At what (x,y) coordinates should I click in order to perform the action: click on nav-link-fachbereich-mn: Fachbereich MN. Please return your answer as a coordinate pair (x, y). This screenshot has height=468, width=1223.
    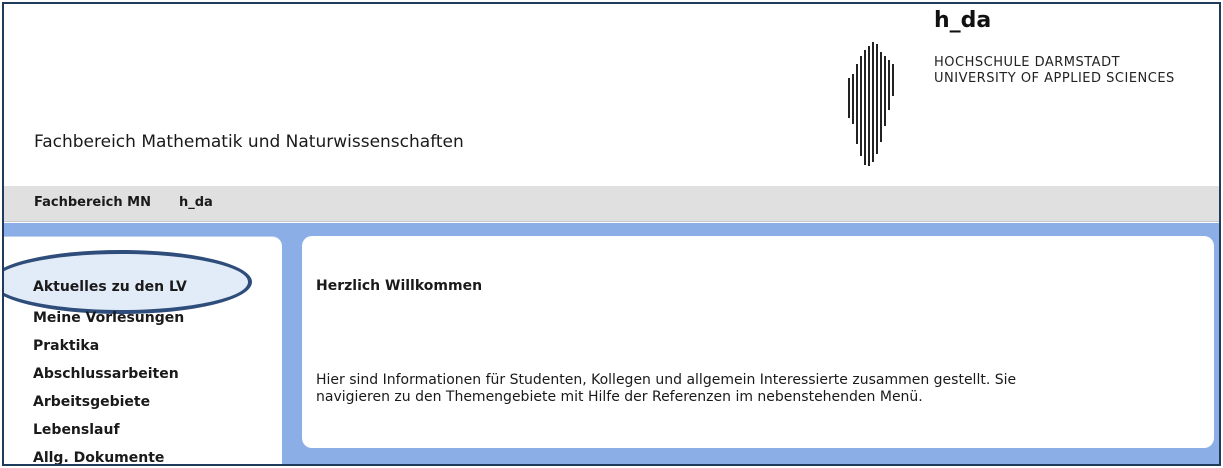
    Looking at the image, I should click on (92, 202).